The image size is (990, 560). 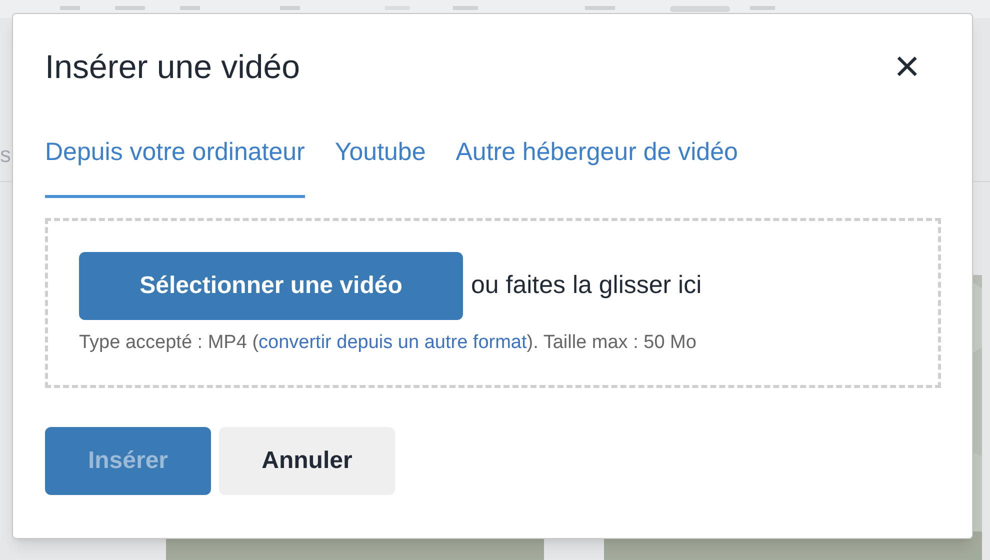 I want to click on drag-hint: ou faites la glisser ici, so click(x=586, y=286).